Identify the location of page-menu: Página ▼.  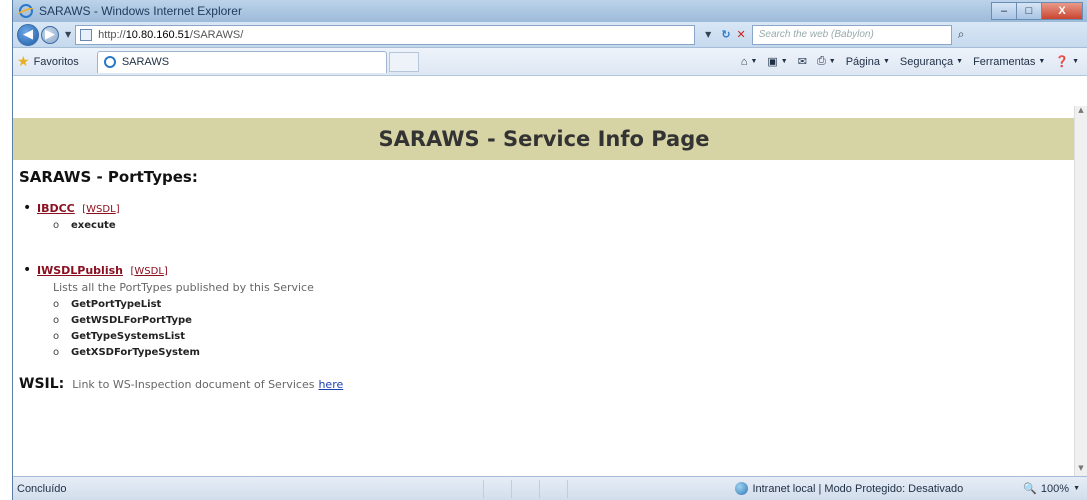
(868, 62).